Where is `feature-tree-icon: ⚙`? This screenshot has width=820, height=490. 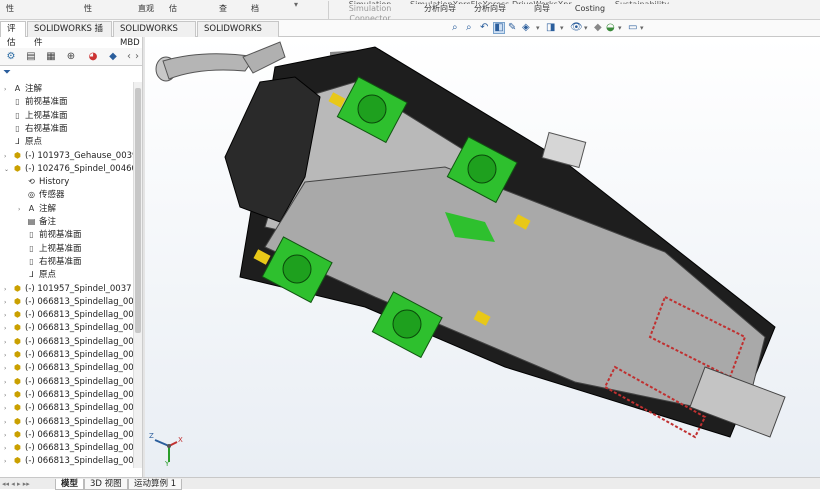
feature-tree-icon: ⚙ is located at coordinates (11, 57).